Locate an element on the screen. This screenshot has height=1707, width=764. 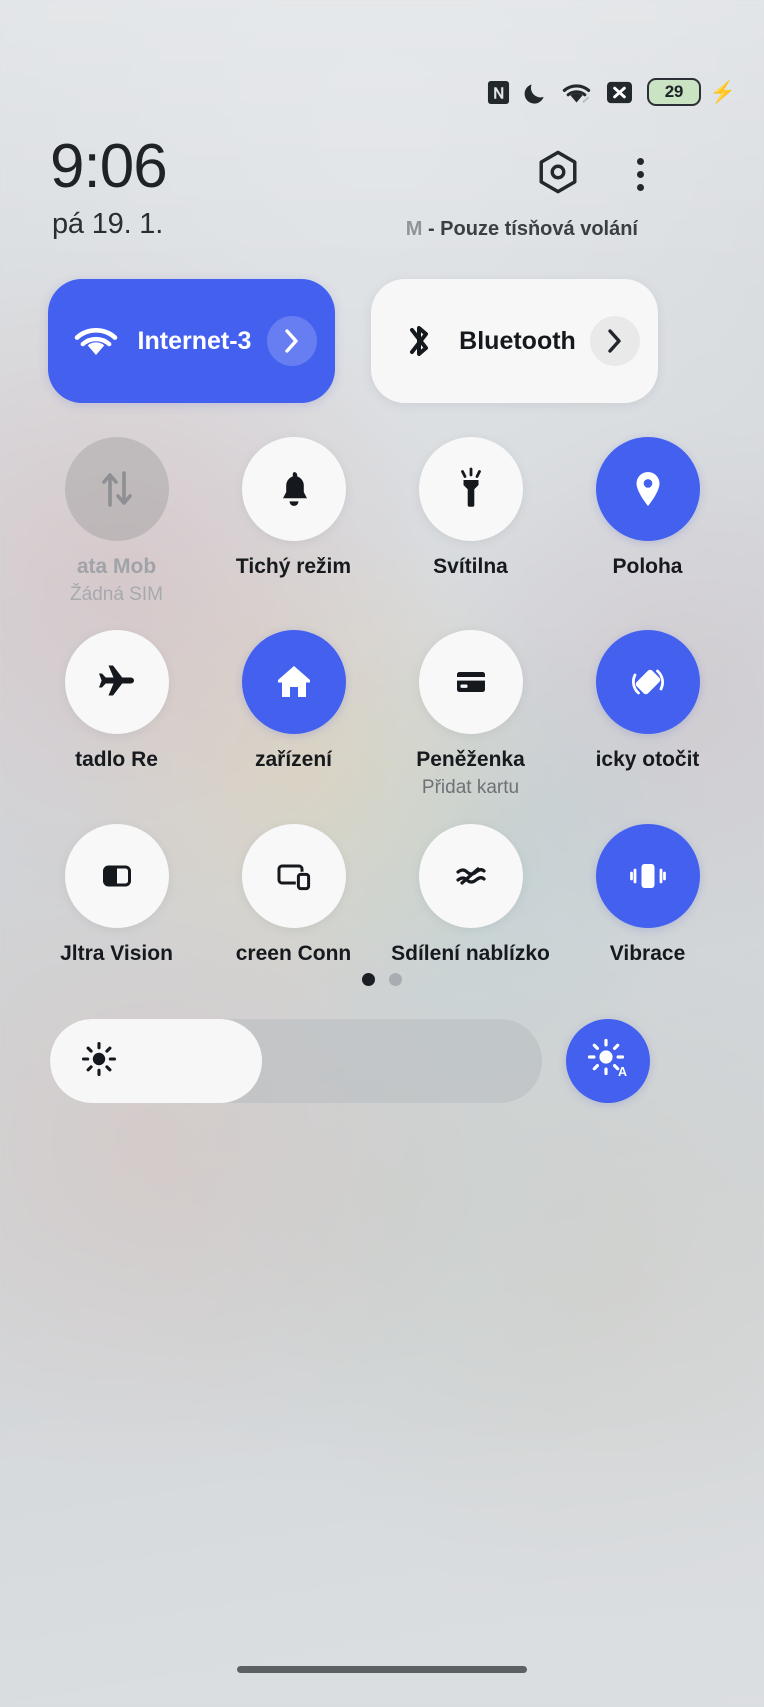
toggle-mobile-data-circle is located at coordinates (116, 489).